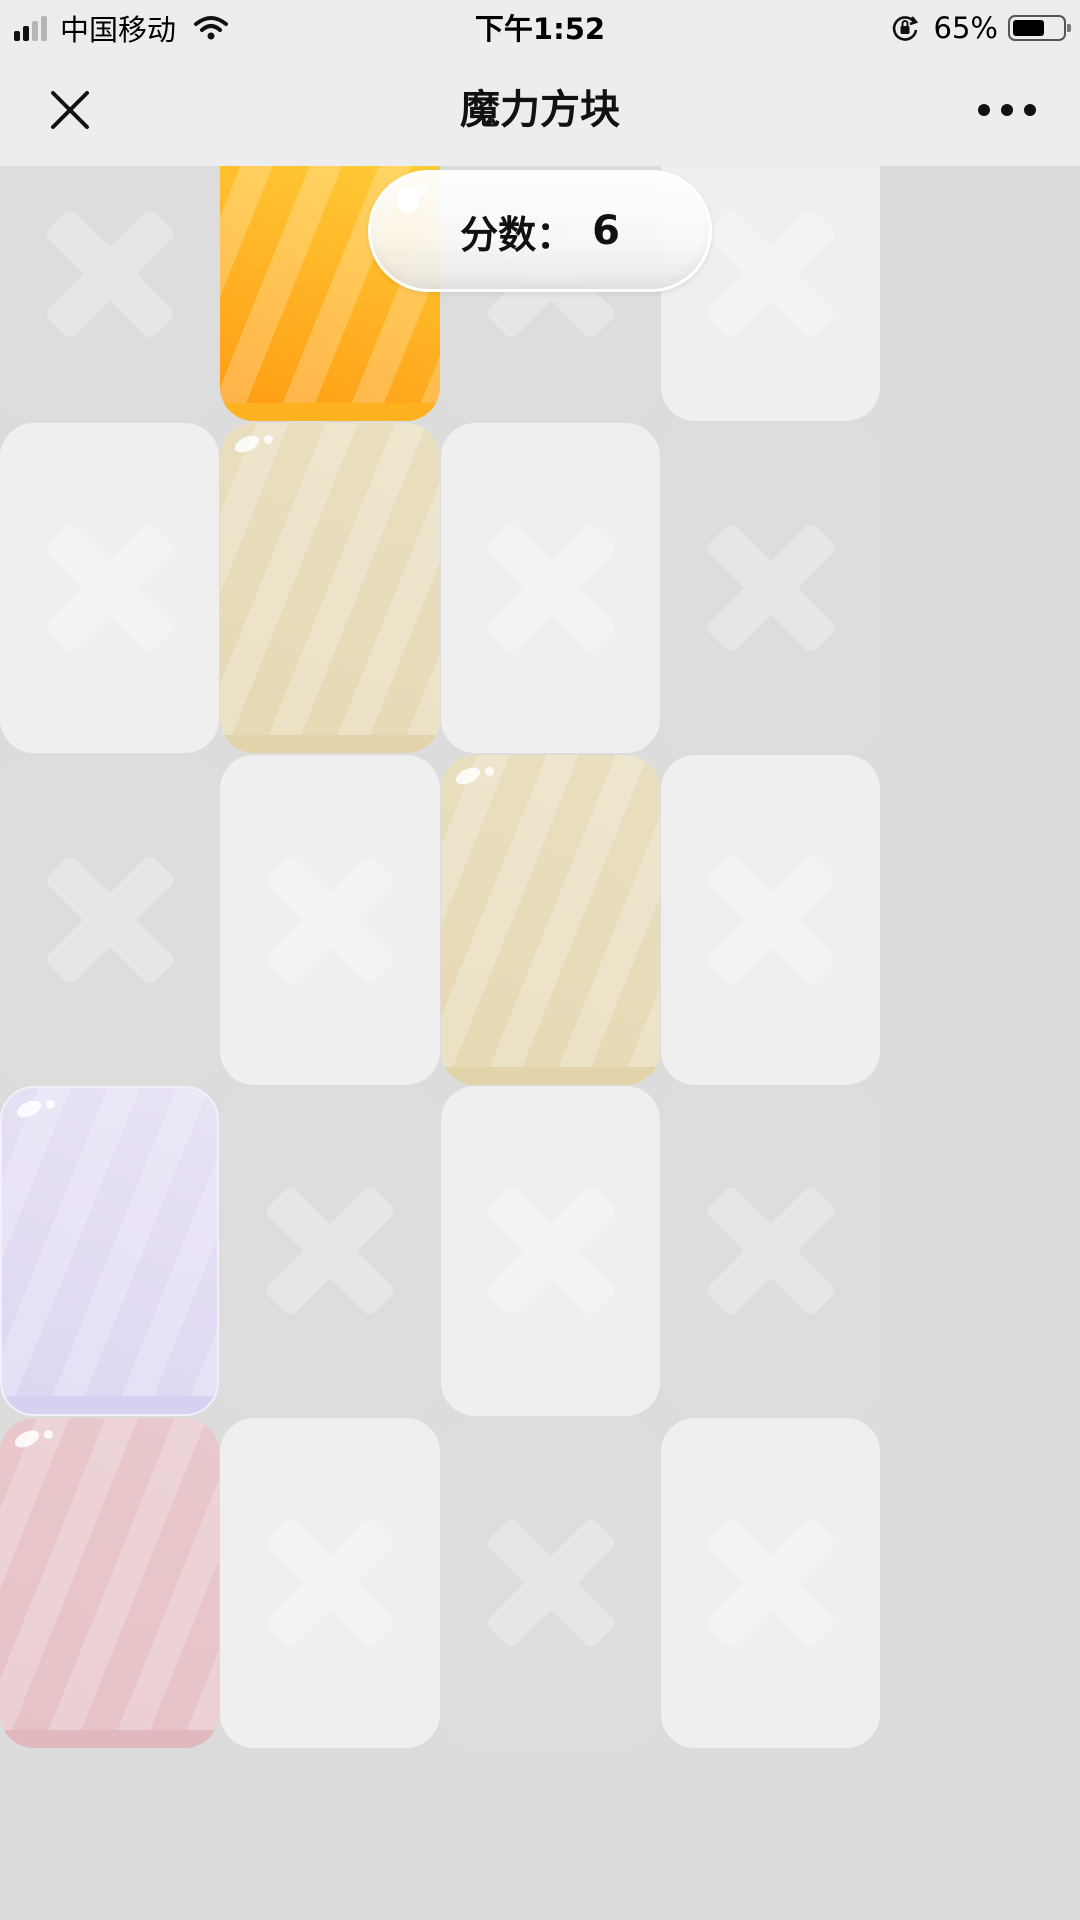 The width and height of the screenshot is (1080, 1920). I want to click on status-bar: 中国移动 下午1:52 65%, so click(540, 27).